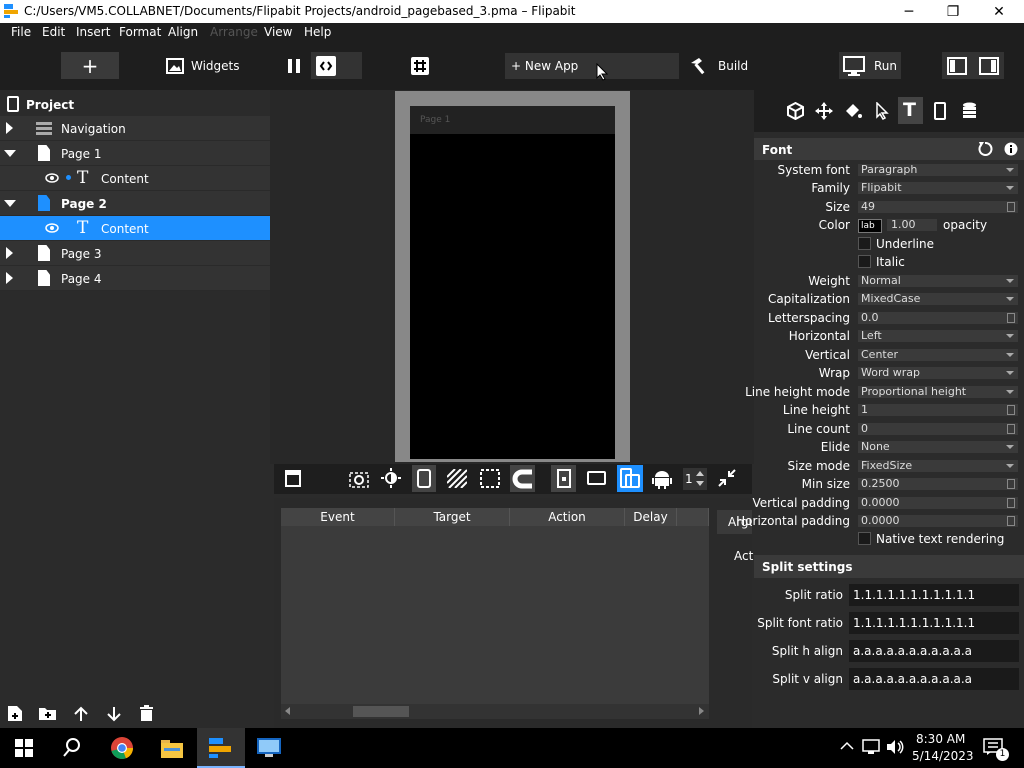 The height and width of the screenshot is (768, 1024). What do you see at coordinates (294, 66) in the screenshot?
I see `pause-button` at bounding box center [294, 66].